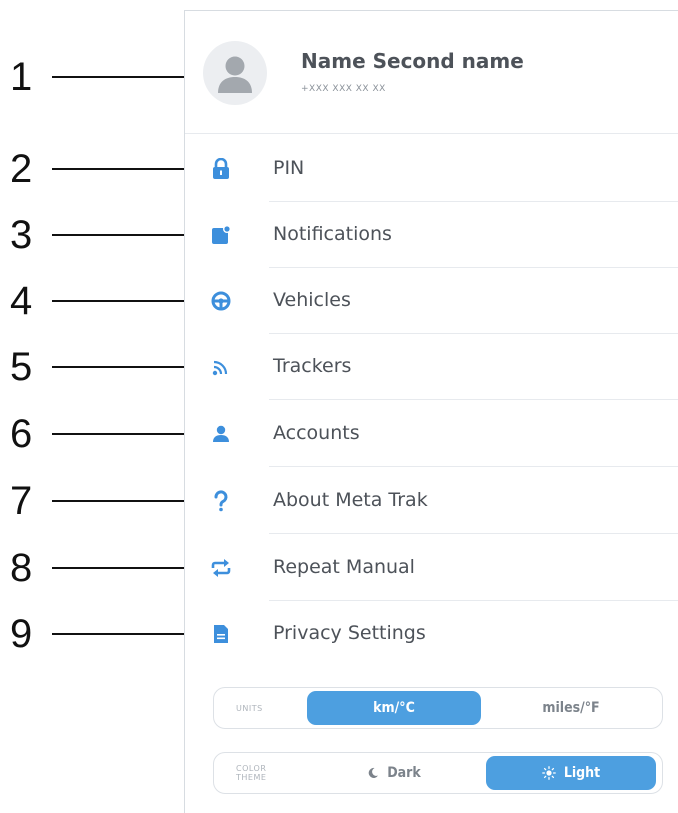  I want to click on menu-item-label: Vehicles, so click(312, 300).